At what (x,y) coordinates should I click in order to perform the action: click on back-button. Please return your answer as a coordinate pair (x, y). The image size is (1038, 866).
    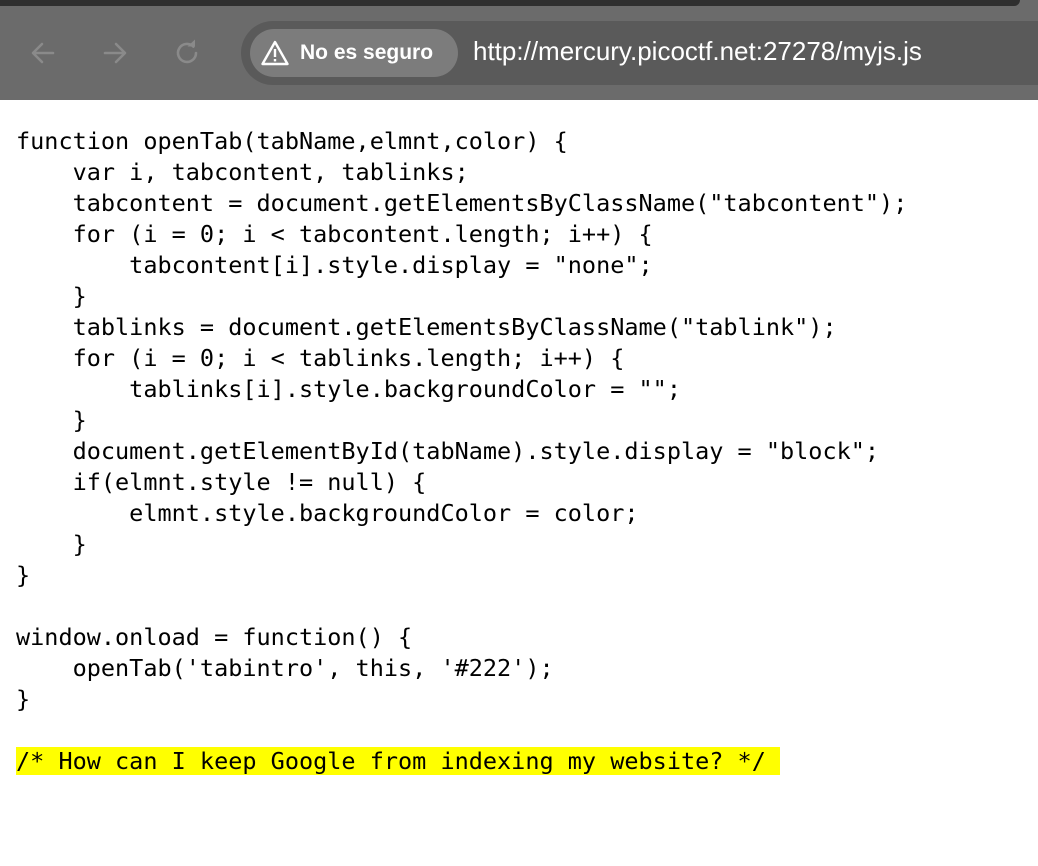
    Looking at the image, I should click on (43, 53).